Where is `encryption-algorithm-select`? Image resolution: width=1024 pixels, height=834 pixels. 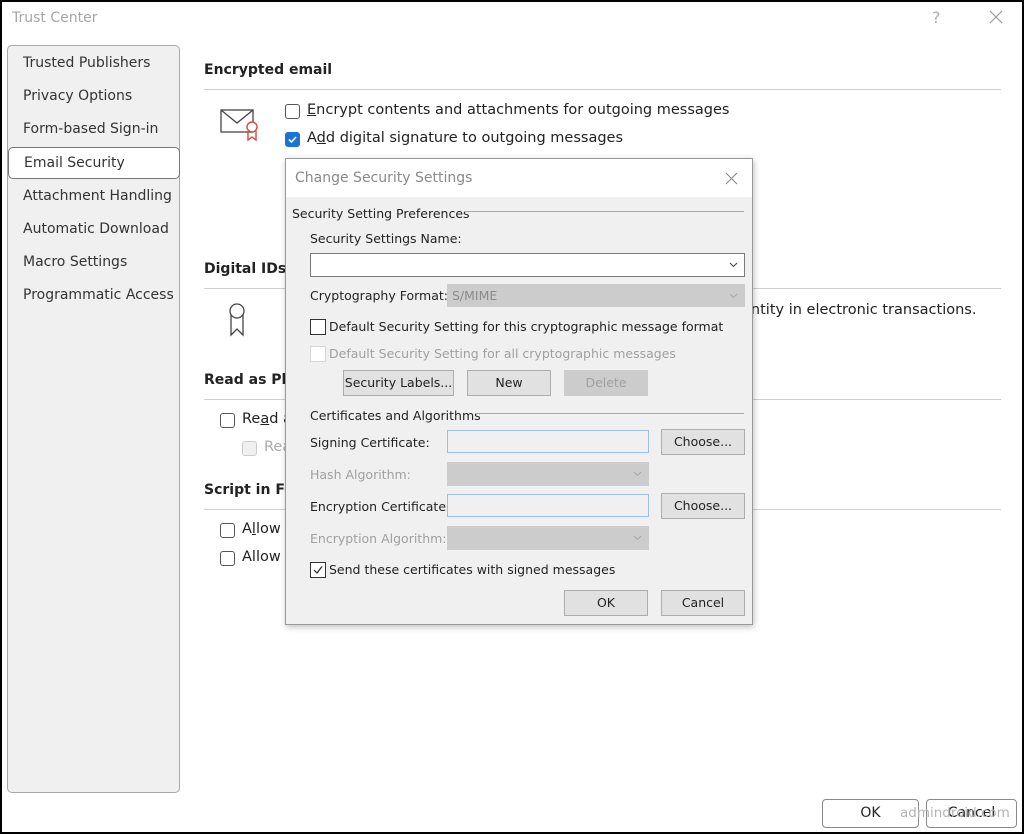
encryption-algorithm-select is located at coordinates (548, 538).